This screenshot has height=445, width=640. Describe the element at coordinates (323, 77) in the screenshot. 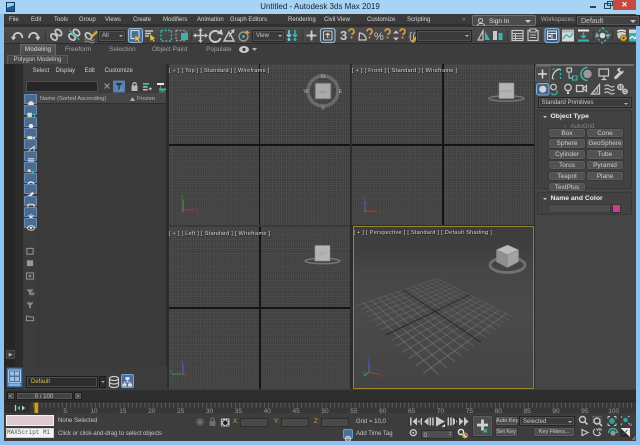

I see `svg-text: N` at that location.